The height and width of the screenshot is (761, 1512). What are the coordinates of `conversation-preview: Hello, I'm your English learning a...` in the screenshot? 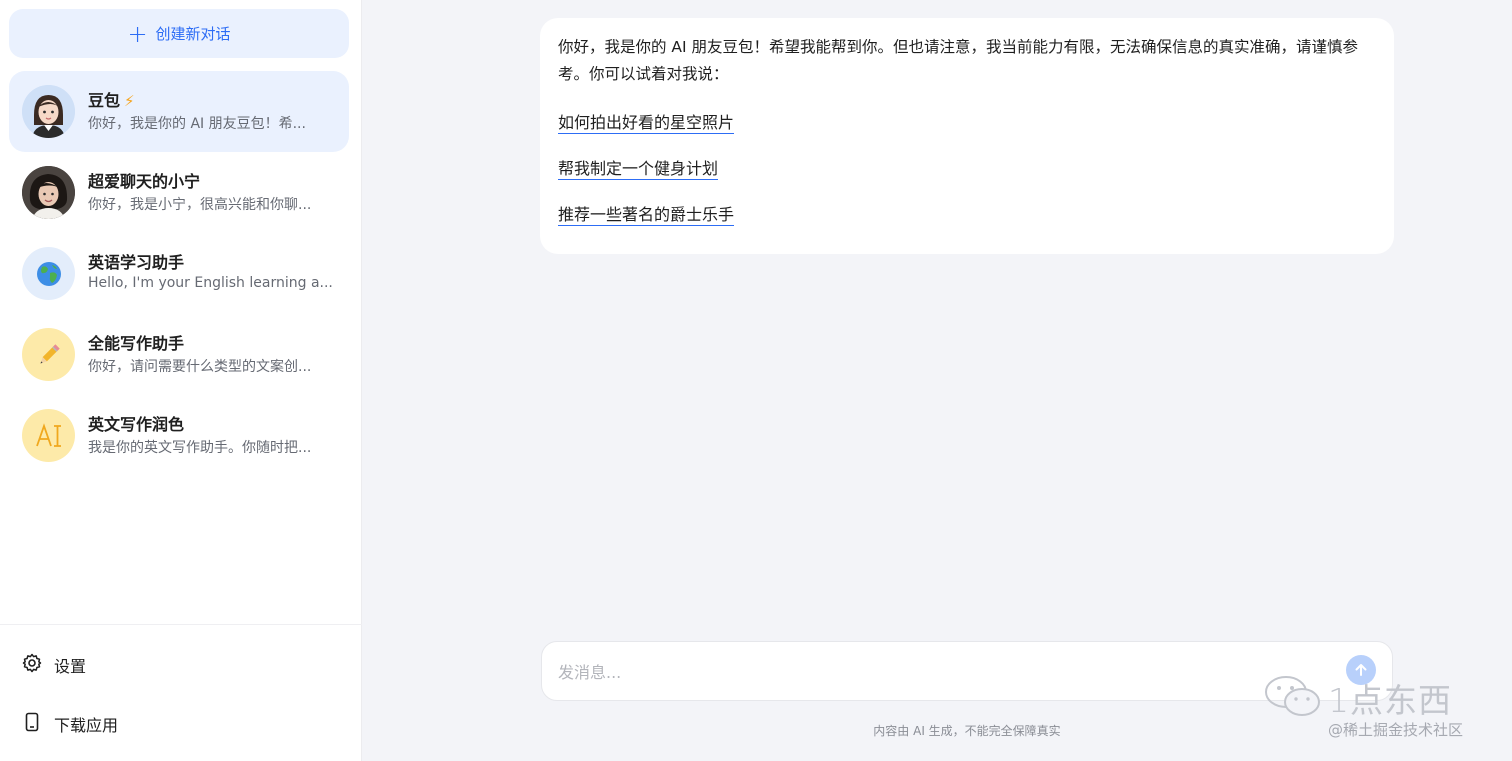 It's located at (210, 283).